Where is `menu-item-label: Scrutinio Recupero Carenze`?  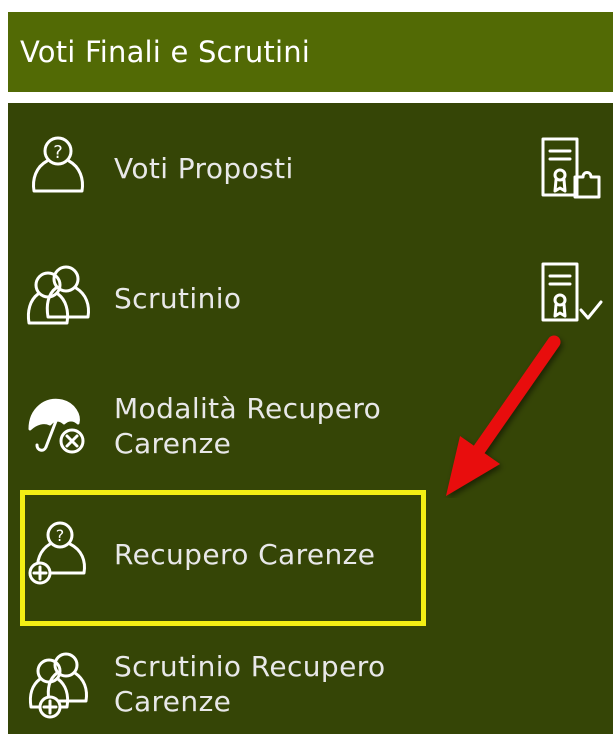 menu-item-label: Scrutinio Recupero Carenze is located at coordinates (250, 684).